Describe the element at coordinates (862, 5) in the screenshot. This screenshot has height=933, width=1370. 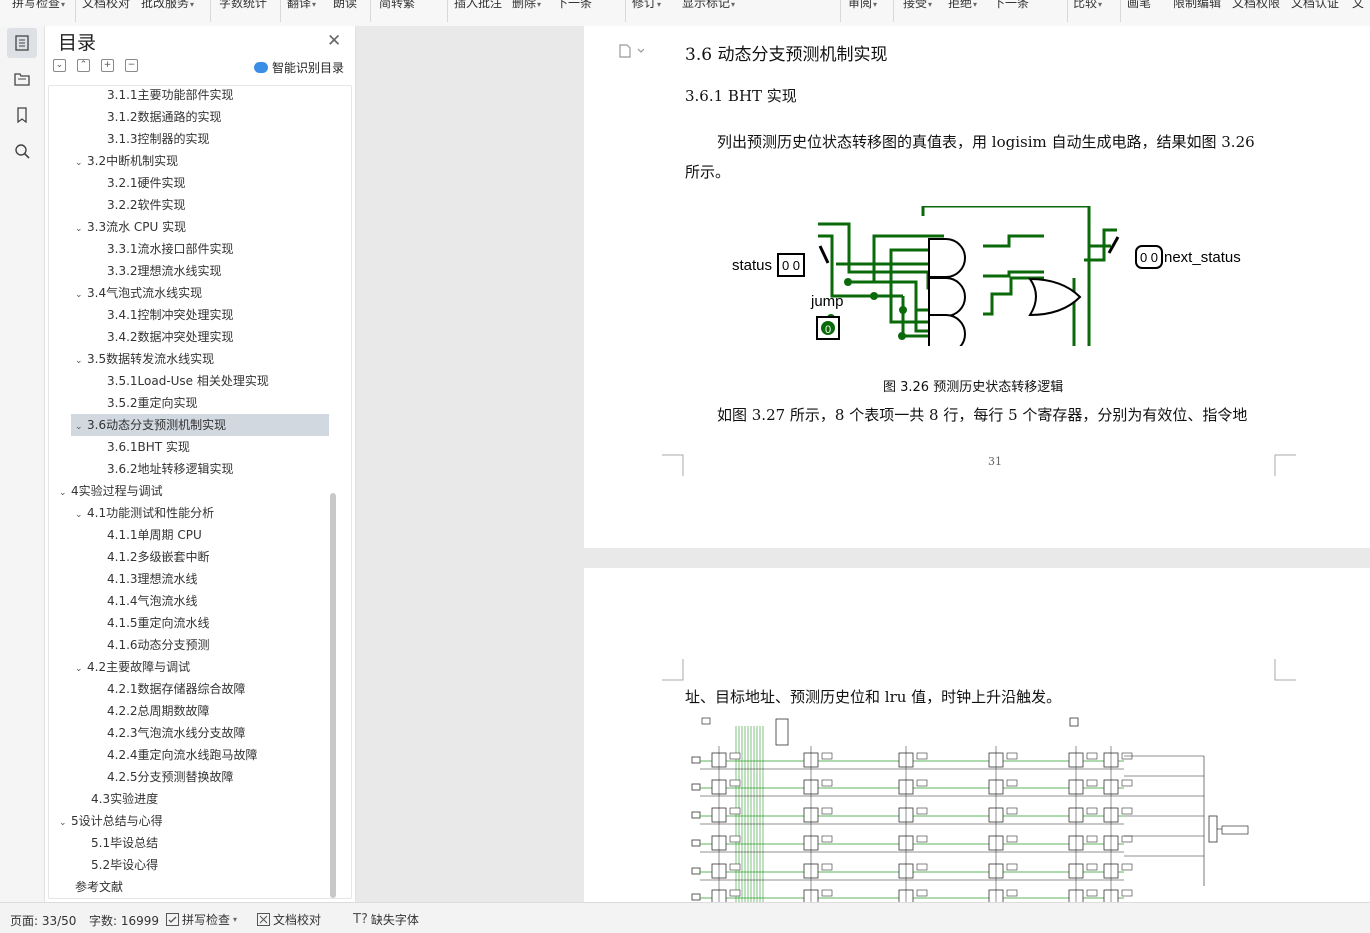
I see `toolbar-item: 审阅▾` at that location.